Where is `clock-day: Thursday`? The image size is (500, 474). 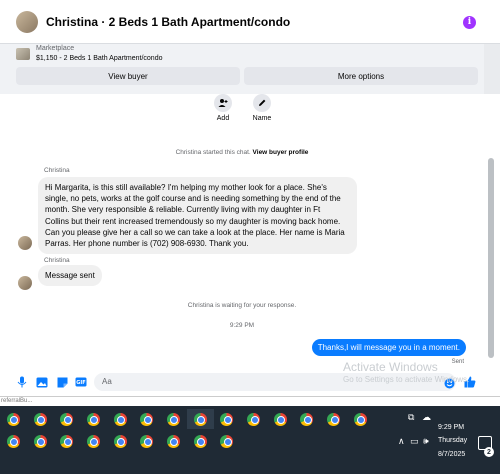
clock-day: Thursday is located at coordinates (452, 440).